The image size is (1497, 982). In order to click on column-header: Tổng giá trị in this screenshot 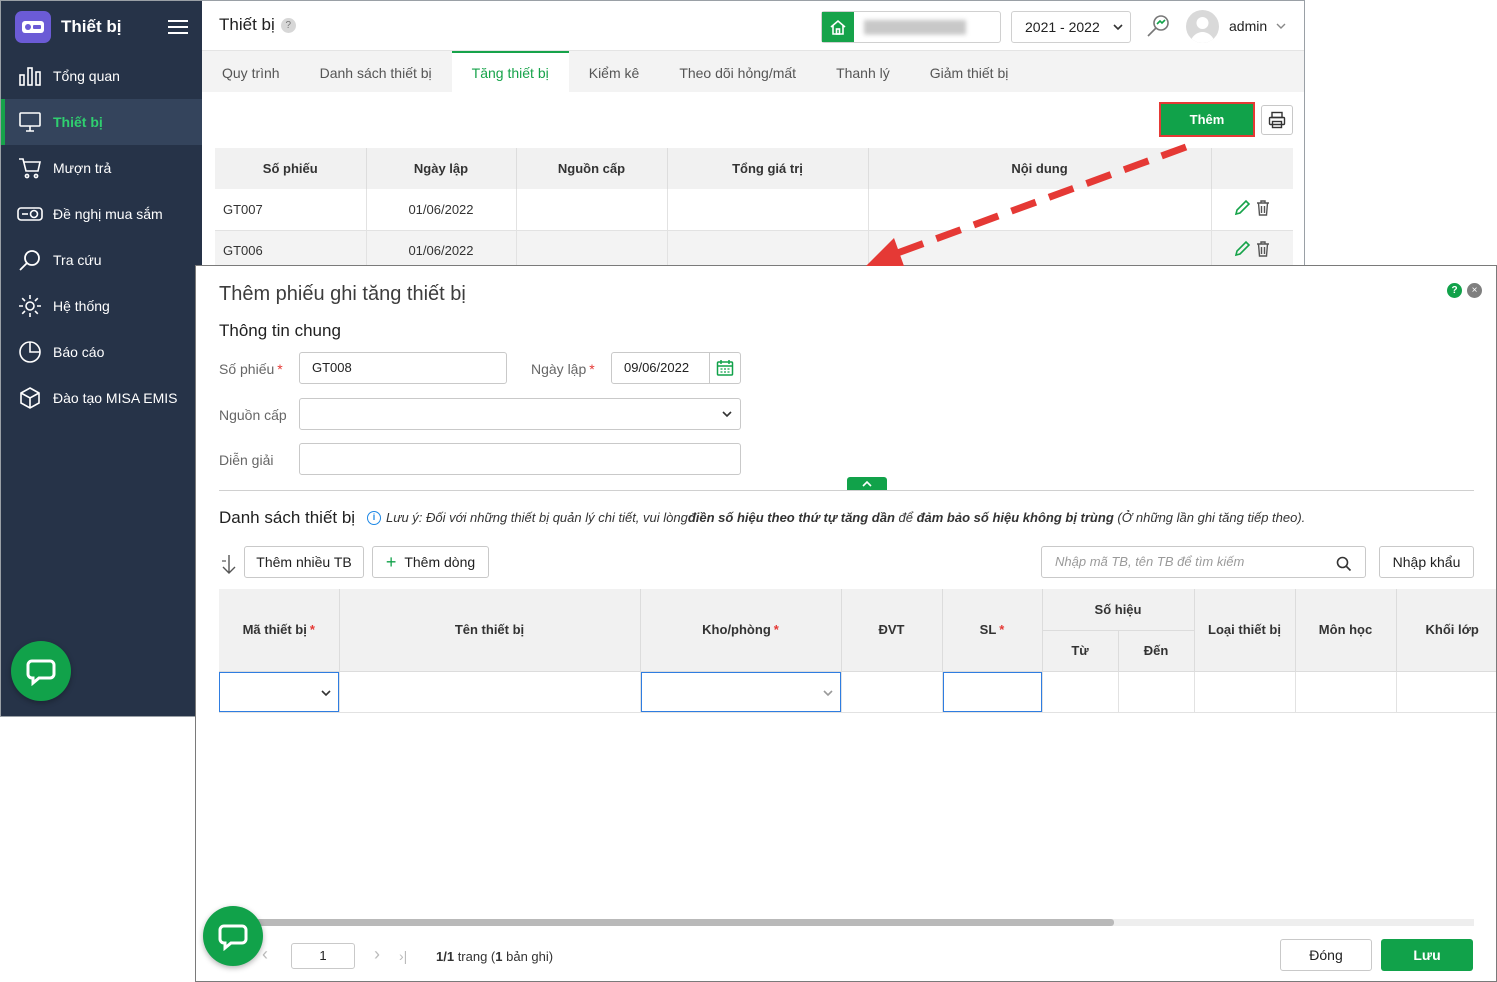, I will do `click(768, 168)`.